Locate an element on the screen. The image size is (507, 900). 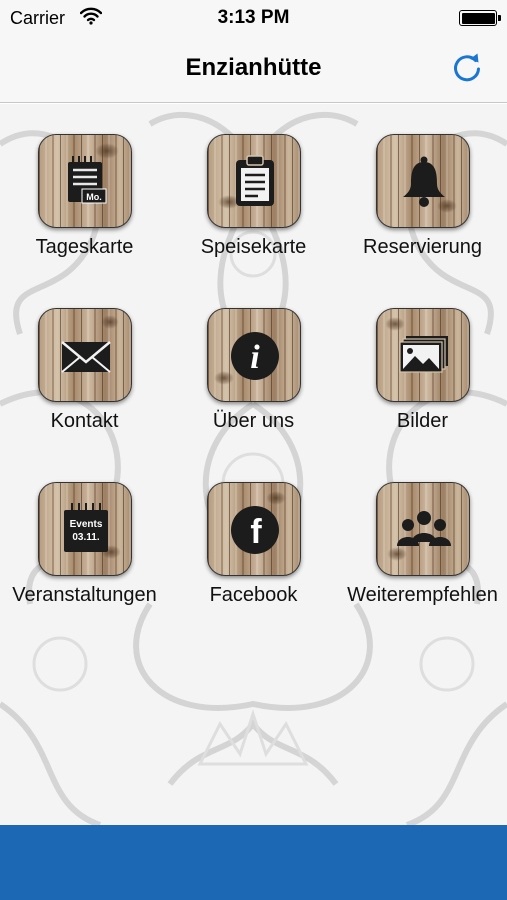
facebook-icon: f is located at coordinates (255, 530).